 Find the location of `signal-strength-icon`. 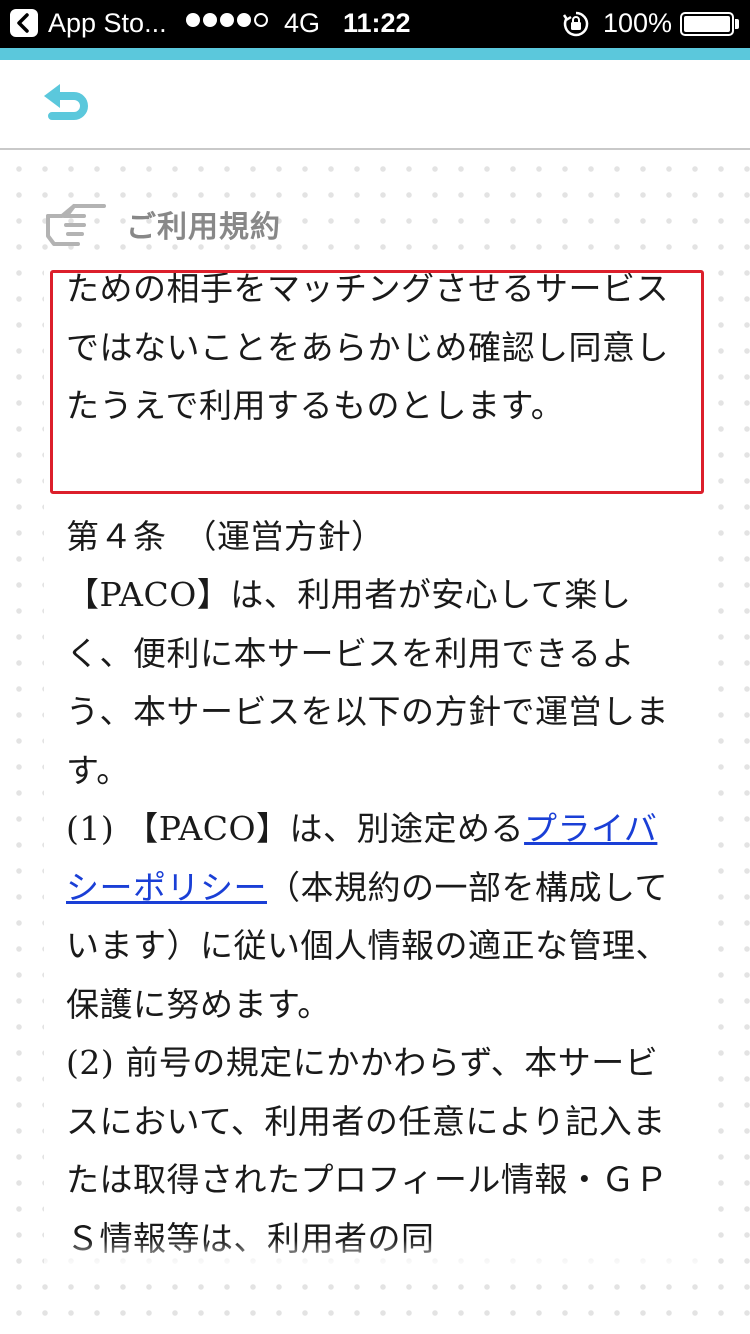

signal-strength-icon is located at coordinates (227, 20).